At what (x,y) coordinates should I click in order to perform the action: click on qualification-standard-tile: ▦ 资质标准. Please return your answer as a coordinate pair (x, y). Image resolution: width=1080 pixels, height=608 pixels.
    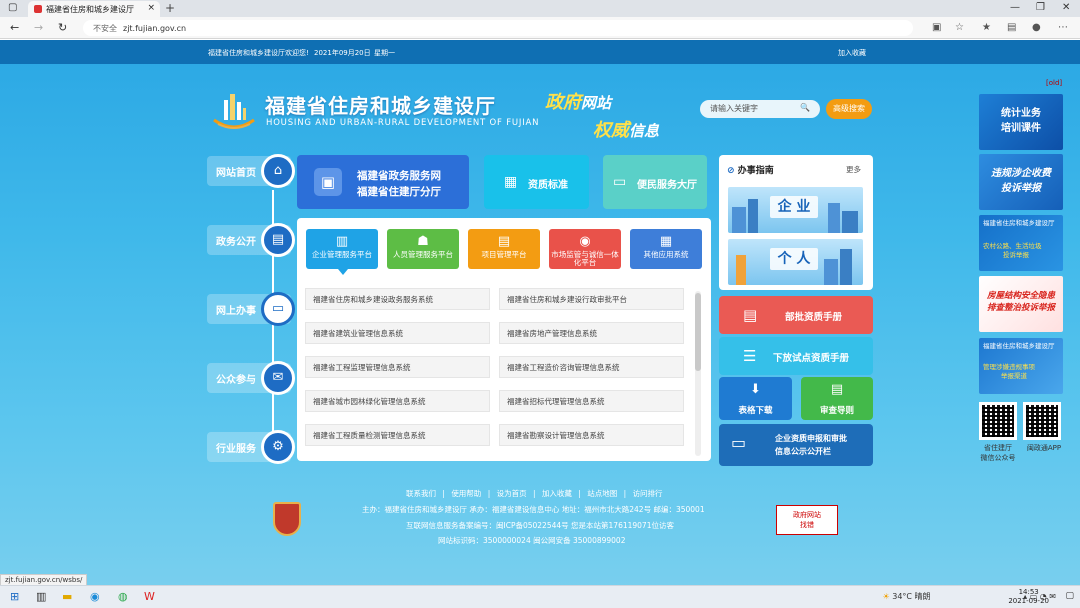
    Looking at the image, I should click on (536, 182).